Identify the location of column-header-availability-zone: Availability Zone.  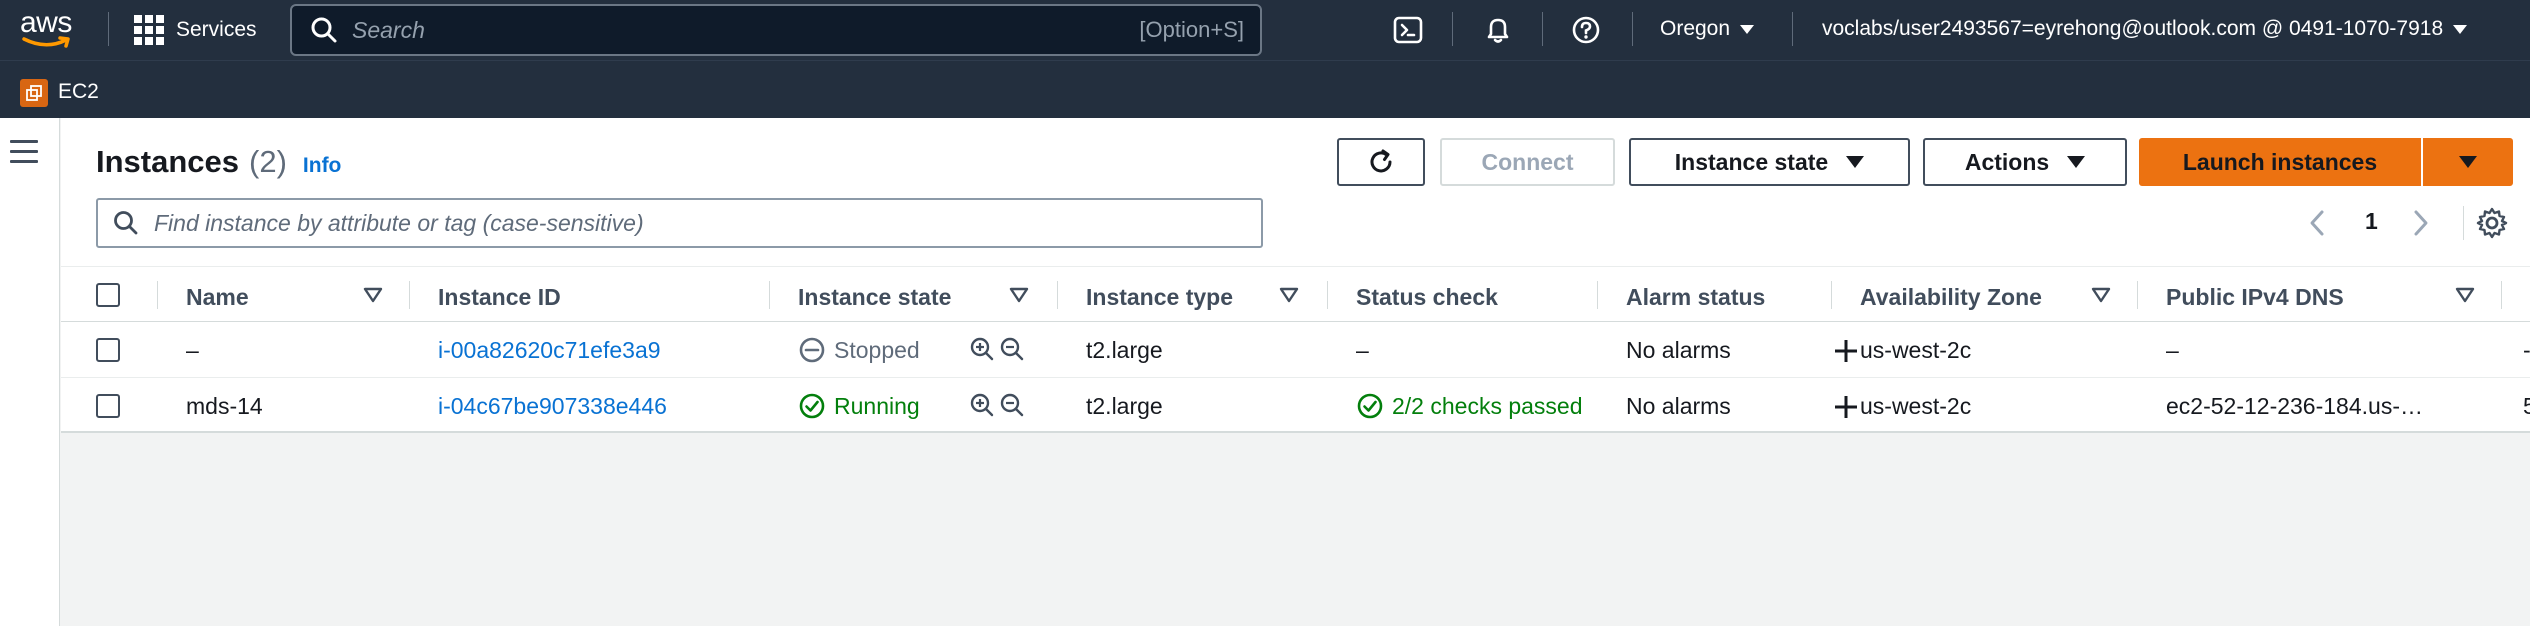
(1951, 297).